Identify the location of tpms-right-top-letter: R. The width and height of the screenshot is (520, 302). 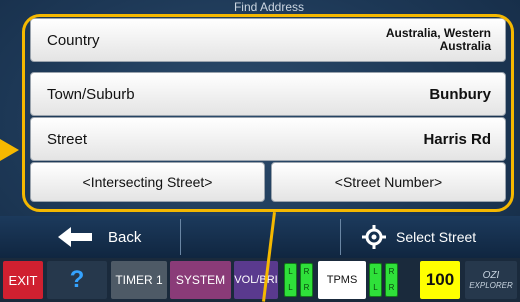
(306, 271).